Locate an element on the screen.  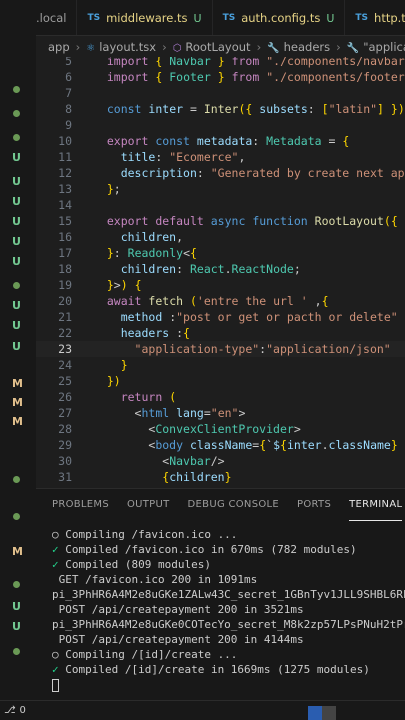
line-number: 13 is located at coordinates (65, 189).